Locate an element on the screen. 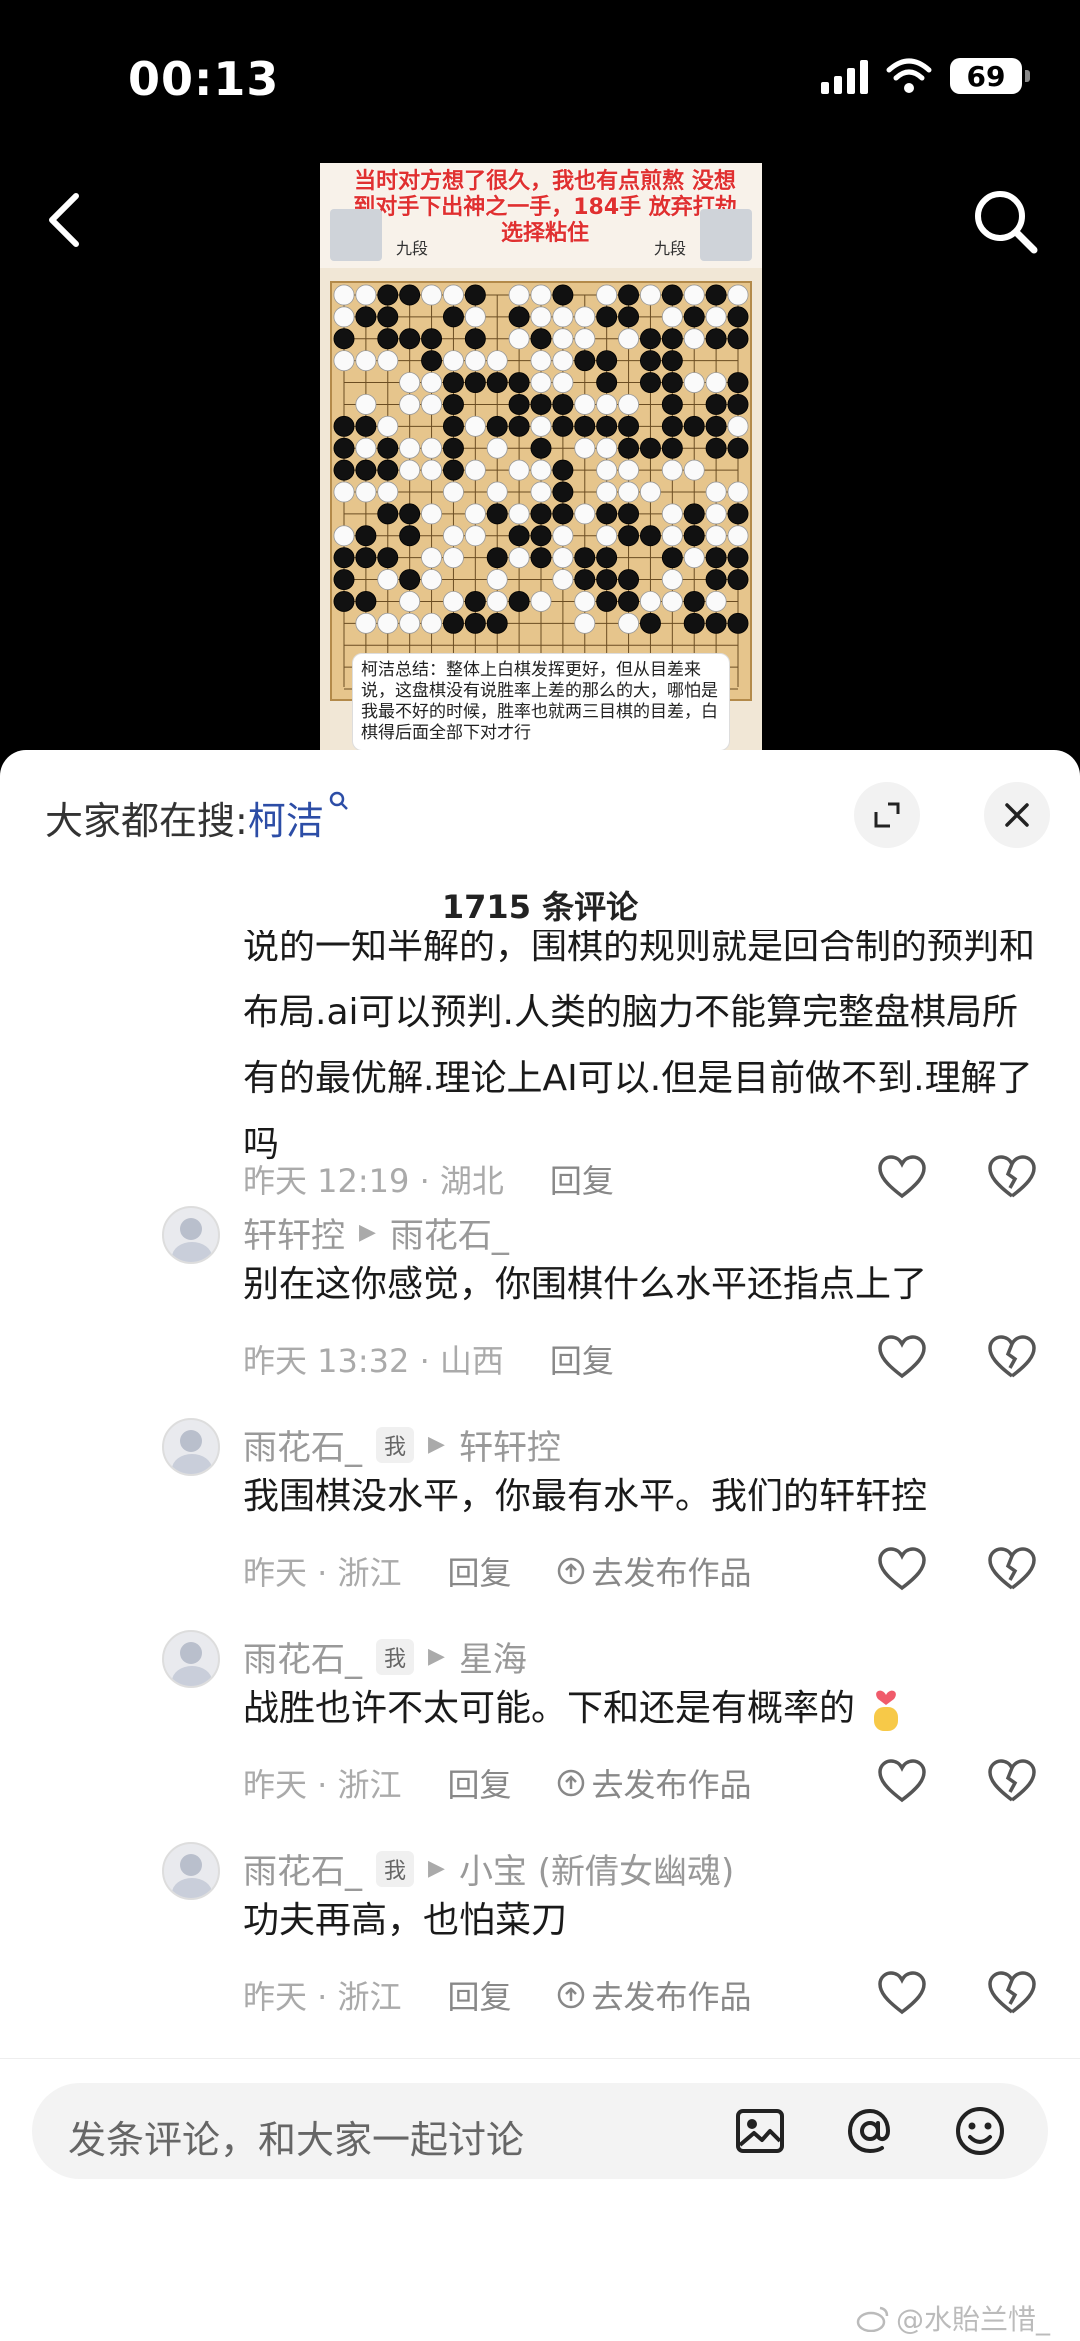 This screenshot has width=1080, height=2341. comment-input: 发条评论，和大家一起讨论 is located at coordinates (540, 2131).